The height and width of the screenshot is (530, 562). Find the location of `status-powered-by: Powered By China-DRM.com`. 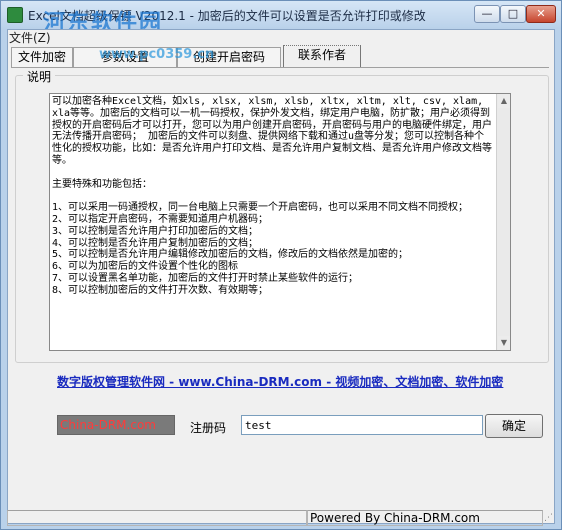

status-powered-by: Powered By China-DRM.com is located at coordinates (425, 518).